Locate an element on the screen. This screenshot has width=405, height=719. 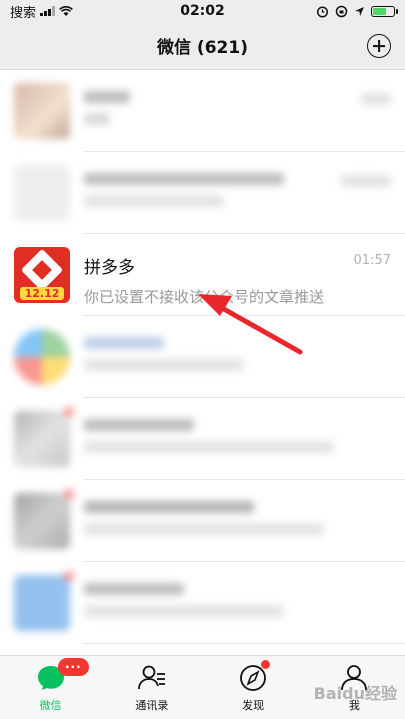
rotation-lock-icon is located at coordinates (341, 11).